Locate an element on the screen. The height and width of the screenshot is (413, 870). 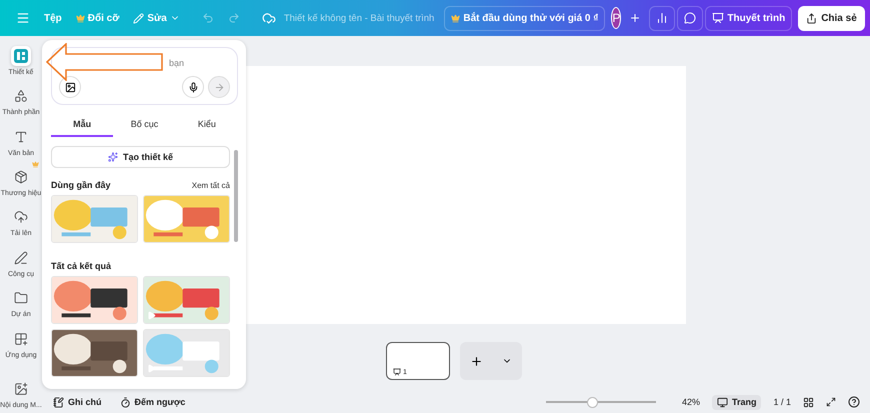
apps-icon is located at coordinates (21, 339).